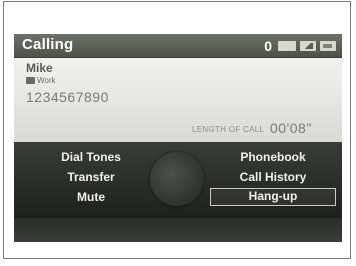  I want to click on hang-up-button: Hang-up, so click(273, 197).